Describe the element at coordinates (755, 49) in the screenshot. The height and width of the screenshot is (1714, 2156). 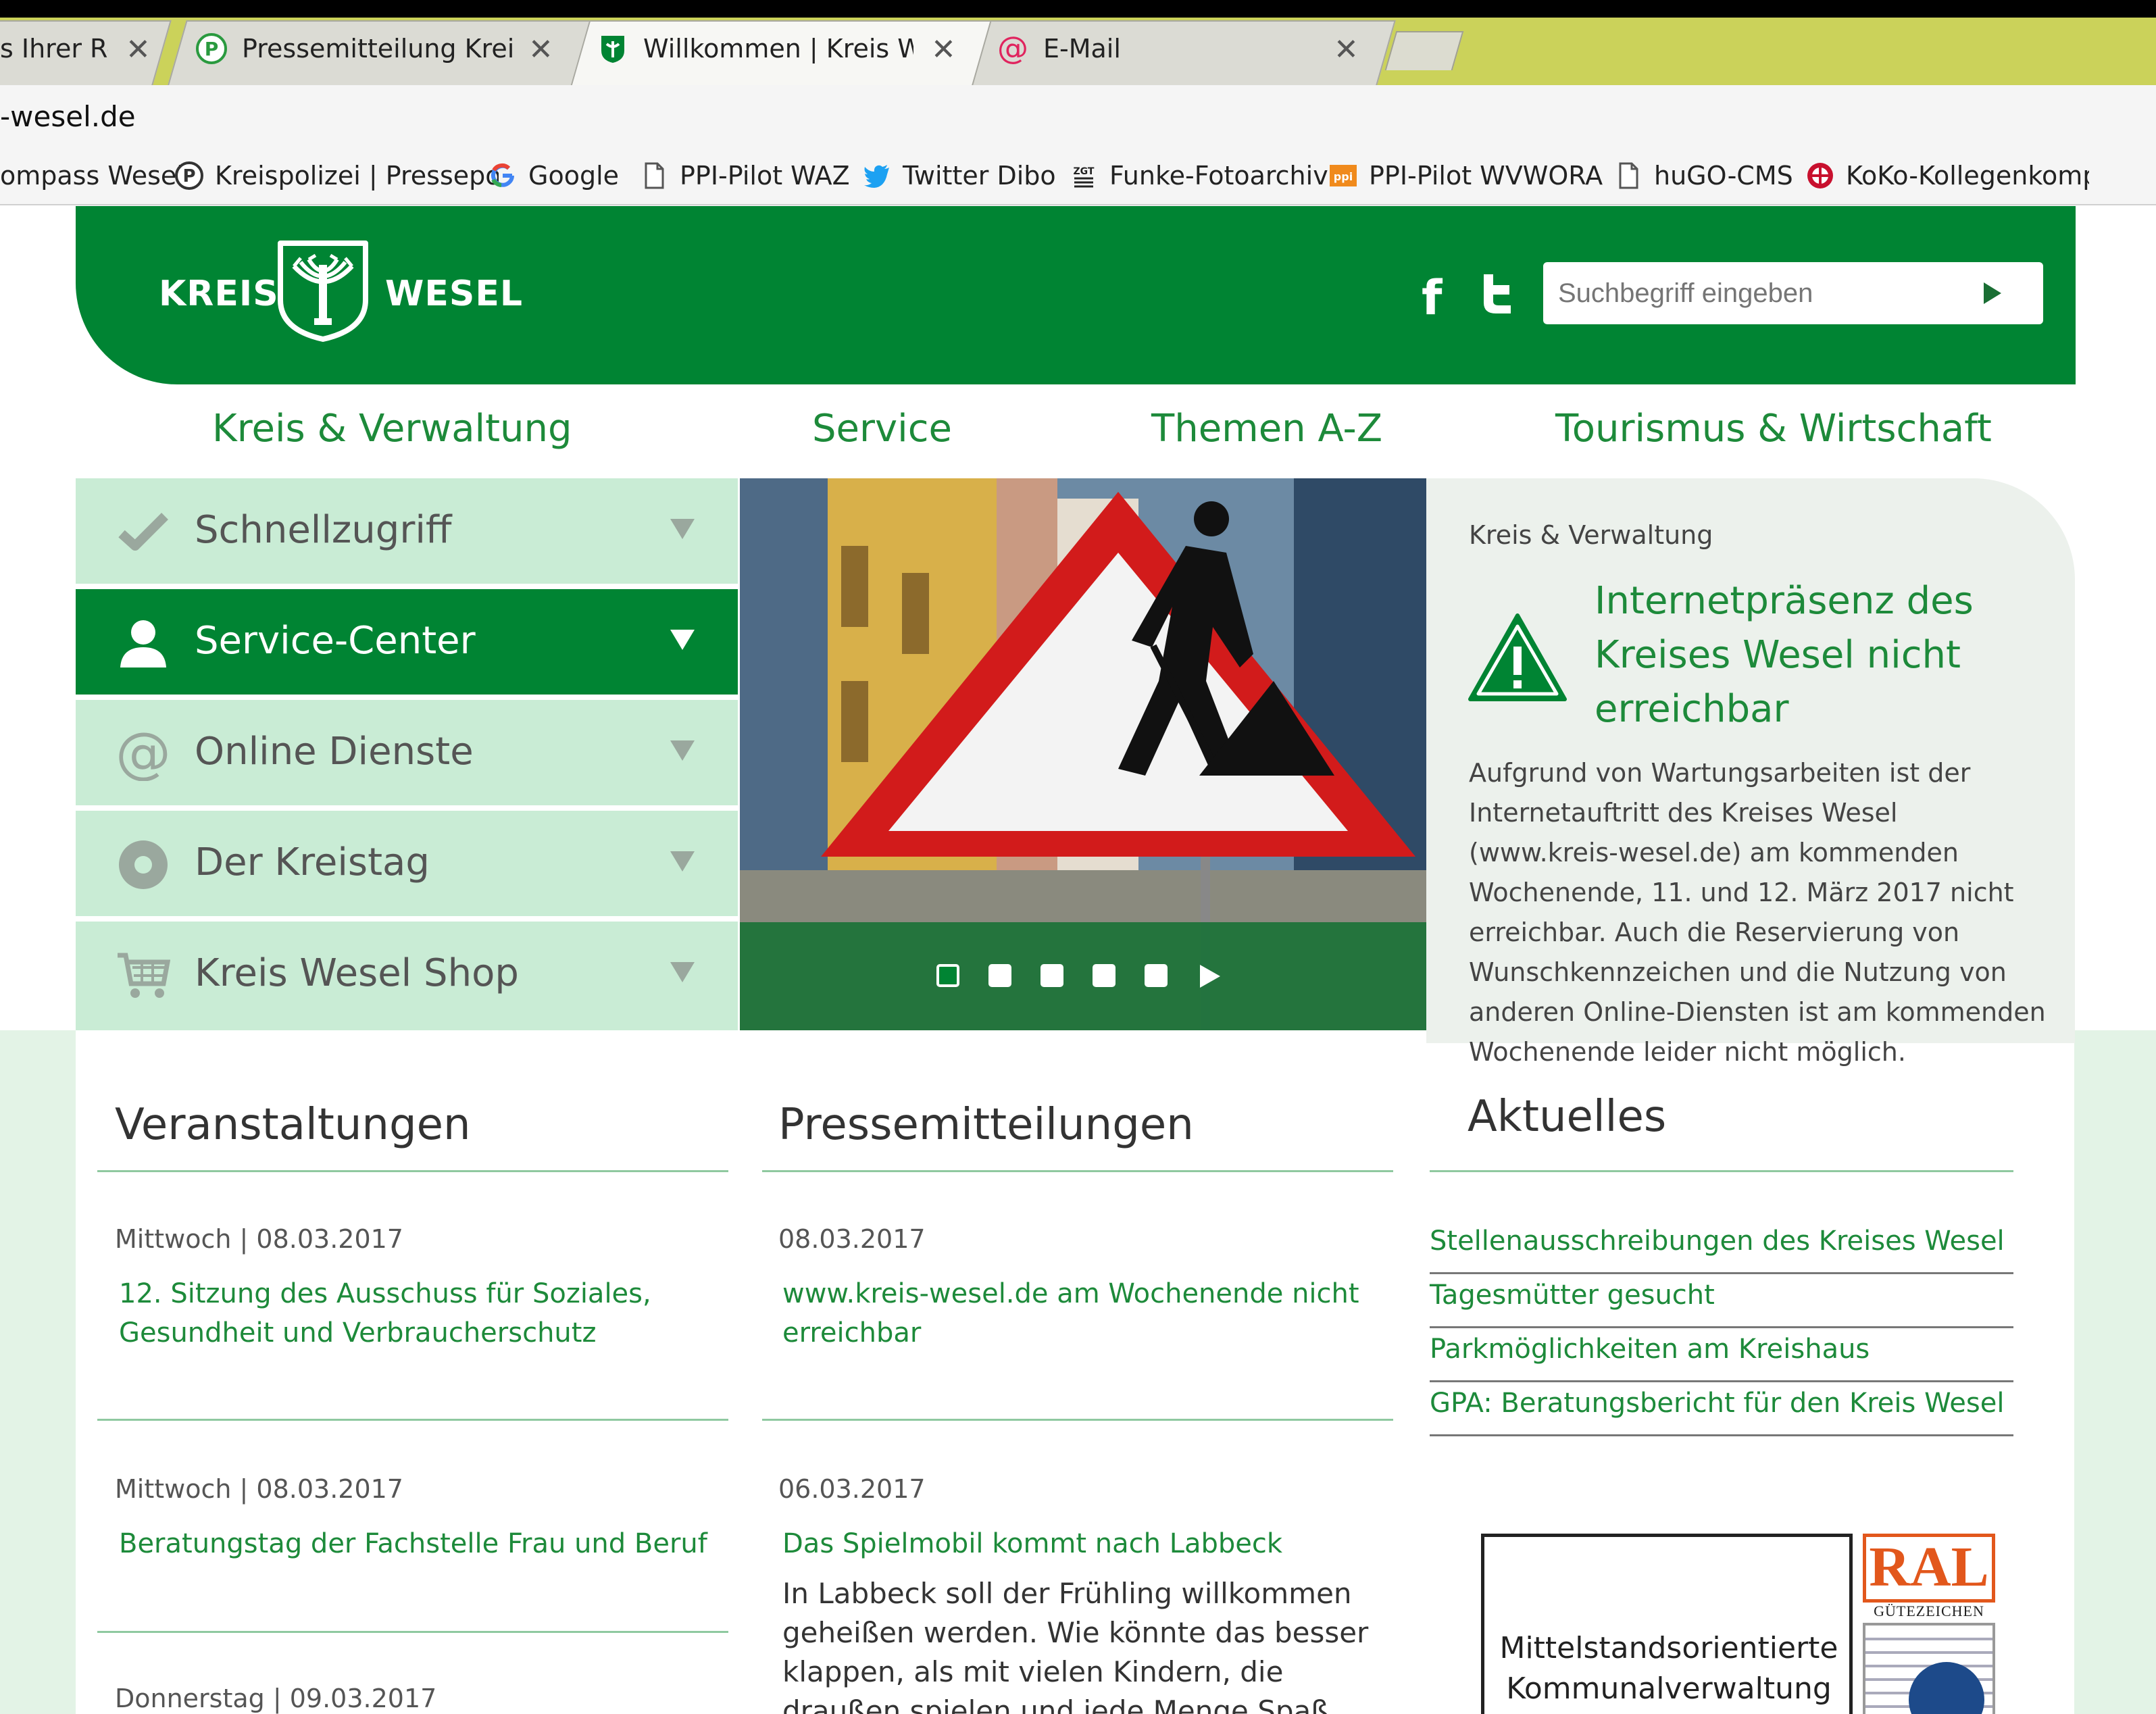
I see `tab-3-content: Willkommen | Kreis Wese` at that location.